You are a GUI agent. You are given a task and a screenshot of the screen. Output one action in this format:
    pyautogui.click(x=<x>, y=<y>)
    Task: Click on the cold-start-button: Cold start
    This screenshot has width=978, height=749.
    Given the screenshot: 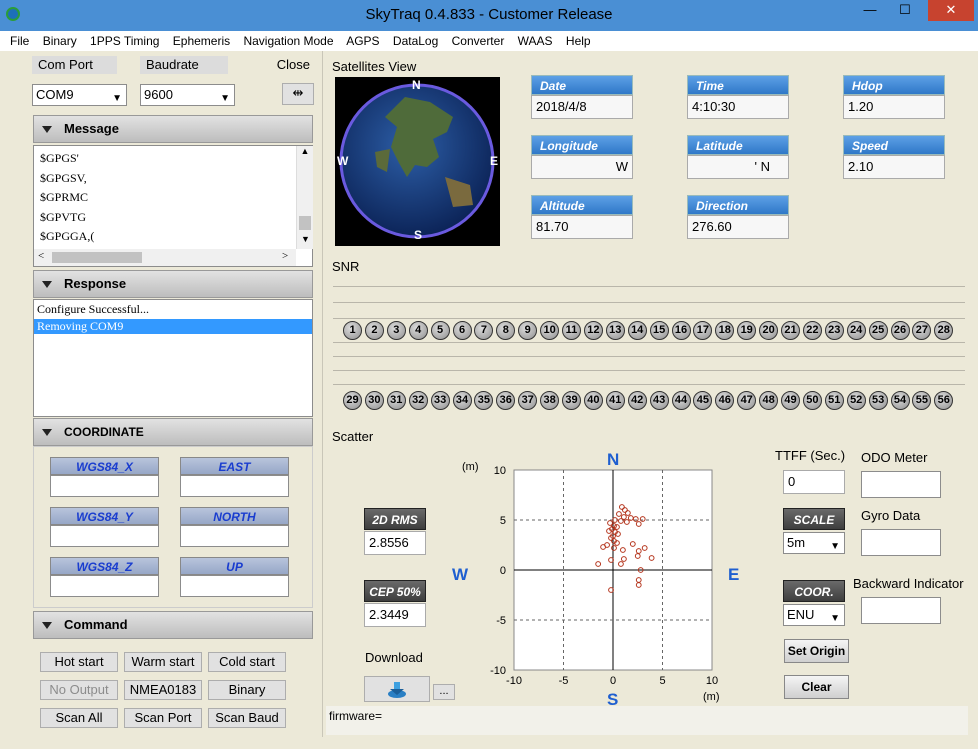 What is the action you would take?
    pyautogui.click(x=247, y=662)
    